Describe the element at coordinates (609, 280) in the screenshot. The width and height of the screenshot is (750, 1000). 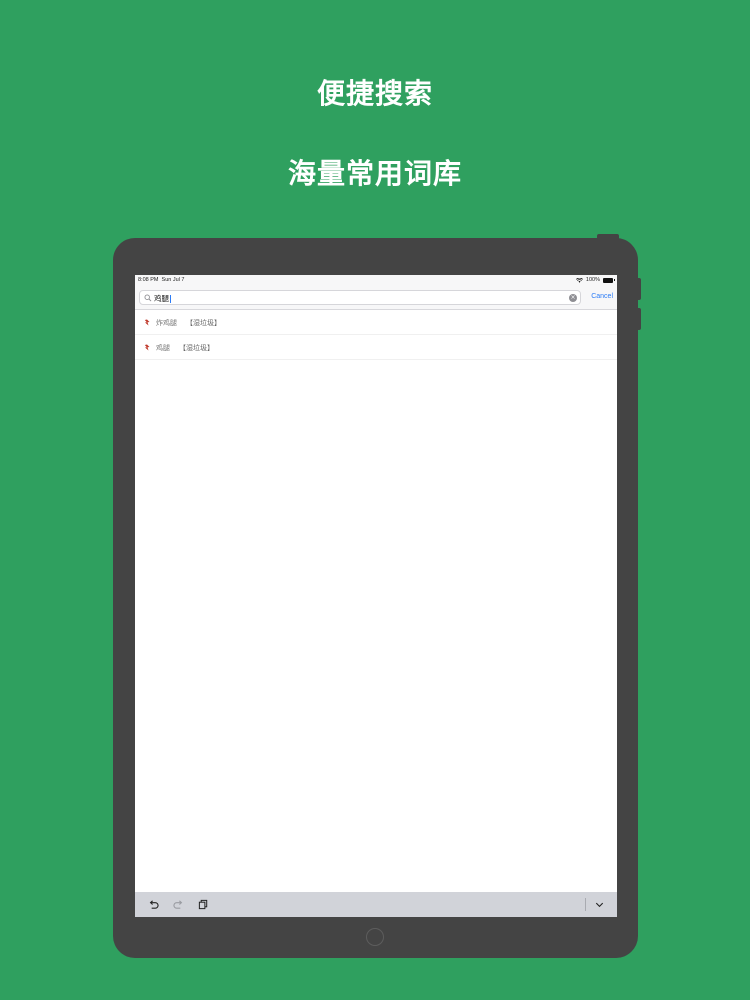
I see `battery-icon` at that location.